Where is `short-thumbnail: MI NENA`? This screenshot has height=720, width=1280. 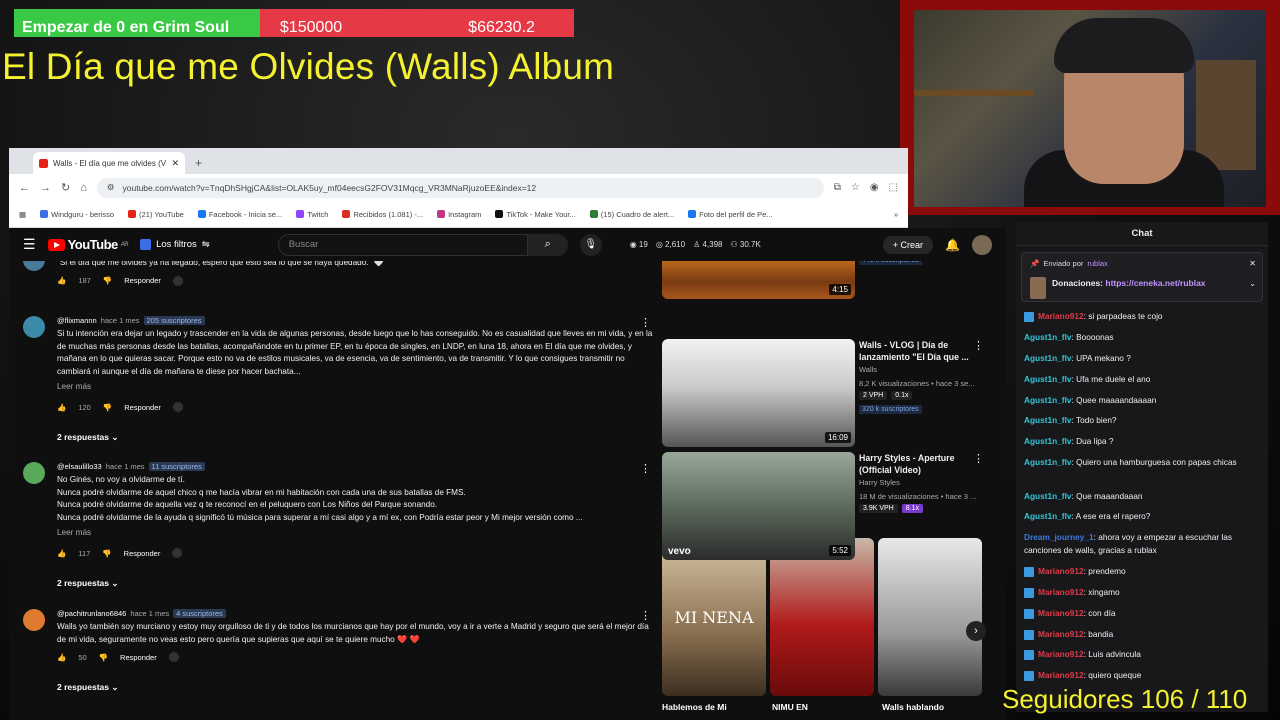 short-thumbnail: MI NENA is located at coordinates (714, 617).